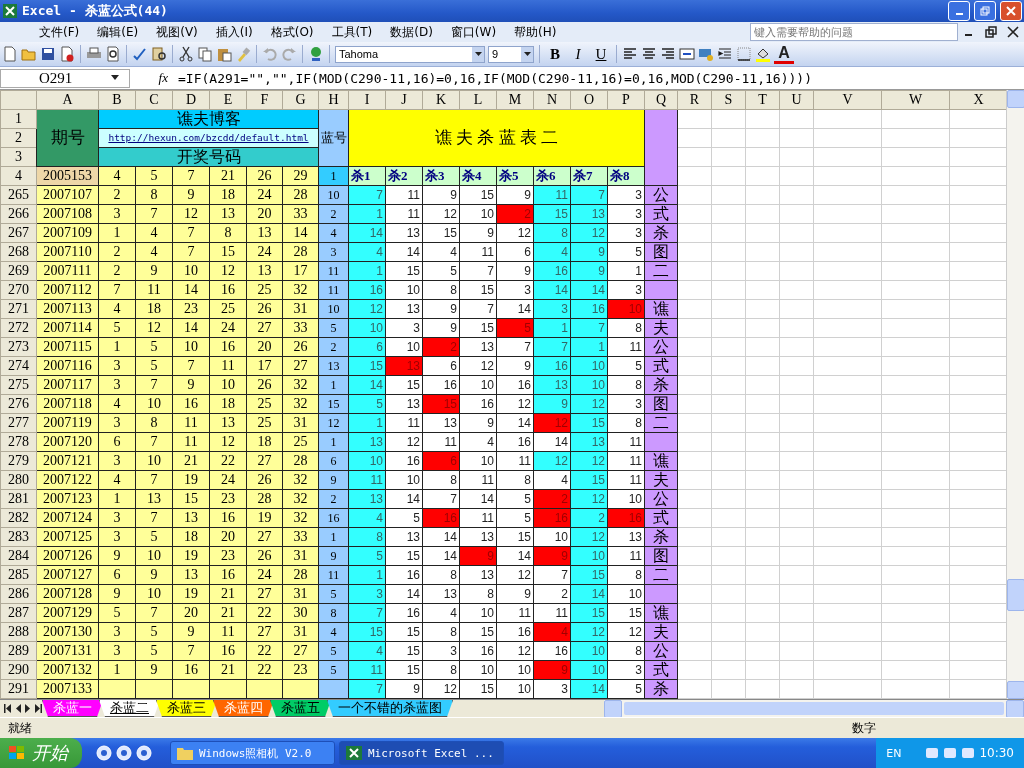 The height and width of the screenshot is (768, 1024). What do you see at coordinates (186, 54) in the screenshot?
I see `cut-icon` at bounding box center [186, 54].